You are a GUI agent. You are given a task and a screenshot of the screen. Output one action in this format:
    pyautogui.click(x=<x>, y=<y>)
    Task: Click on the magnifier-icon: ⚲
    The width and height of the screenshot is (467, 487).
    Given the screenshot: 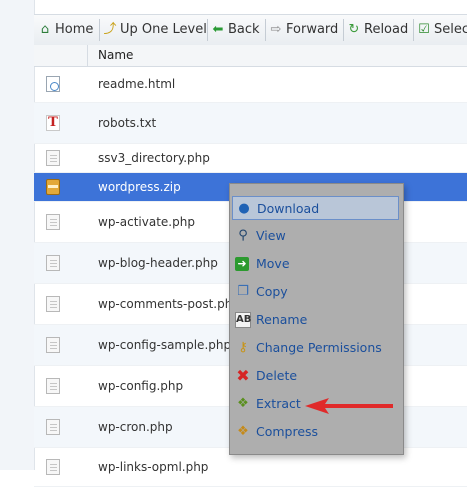 What is the action you would take?
    pyautogui.click(x=243, y=235)
    